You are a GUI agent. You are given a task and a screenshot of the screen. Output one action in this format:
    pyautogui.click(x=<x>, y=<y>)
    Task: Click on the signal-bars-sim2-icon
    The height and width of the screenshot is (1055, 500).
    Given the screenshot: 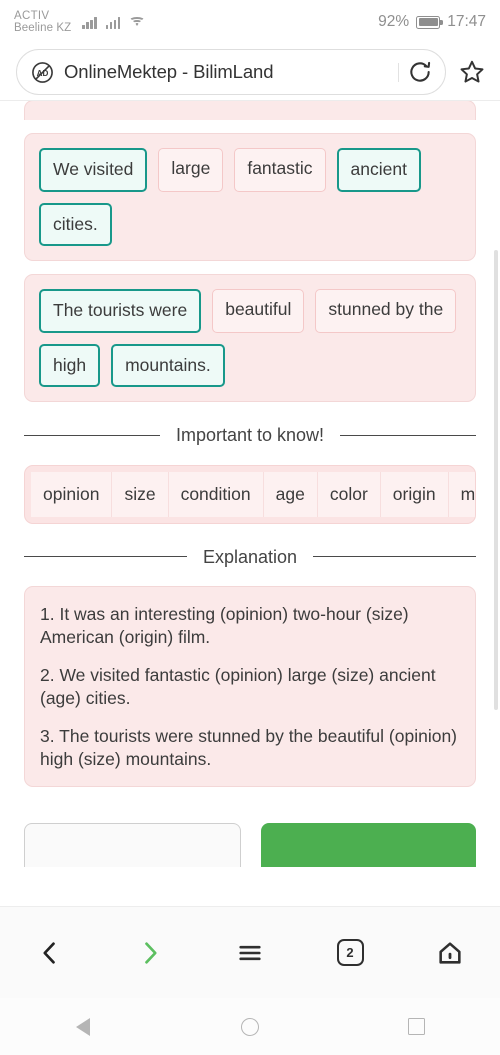 What is the action you would take?
    pyautogui.click(x=113, y=22)
    